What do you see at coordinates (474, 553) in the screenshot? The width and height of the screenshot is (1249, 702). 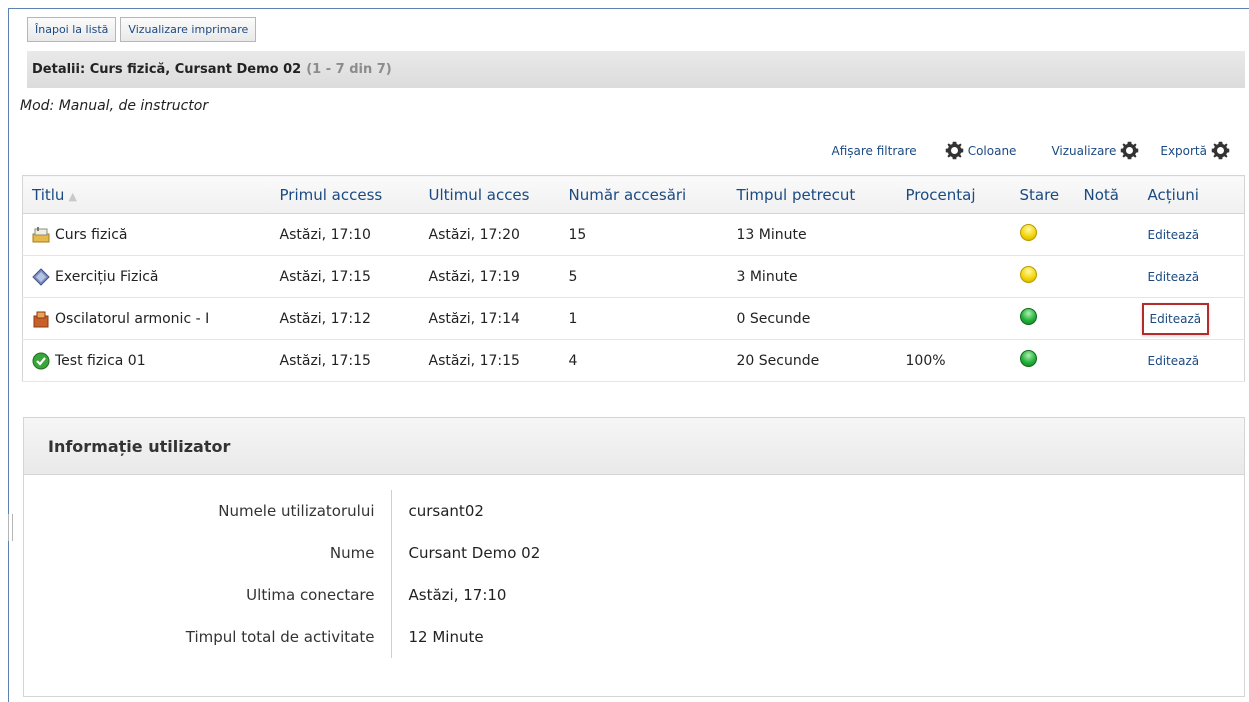 I see `info-value: Cursant Demo 02` at bounding box center [474, 553].